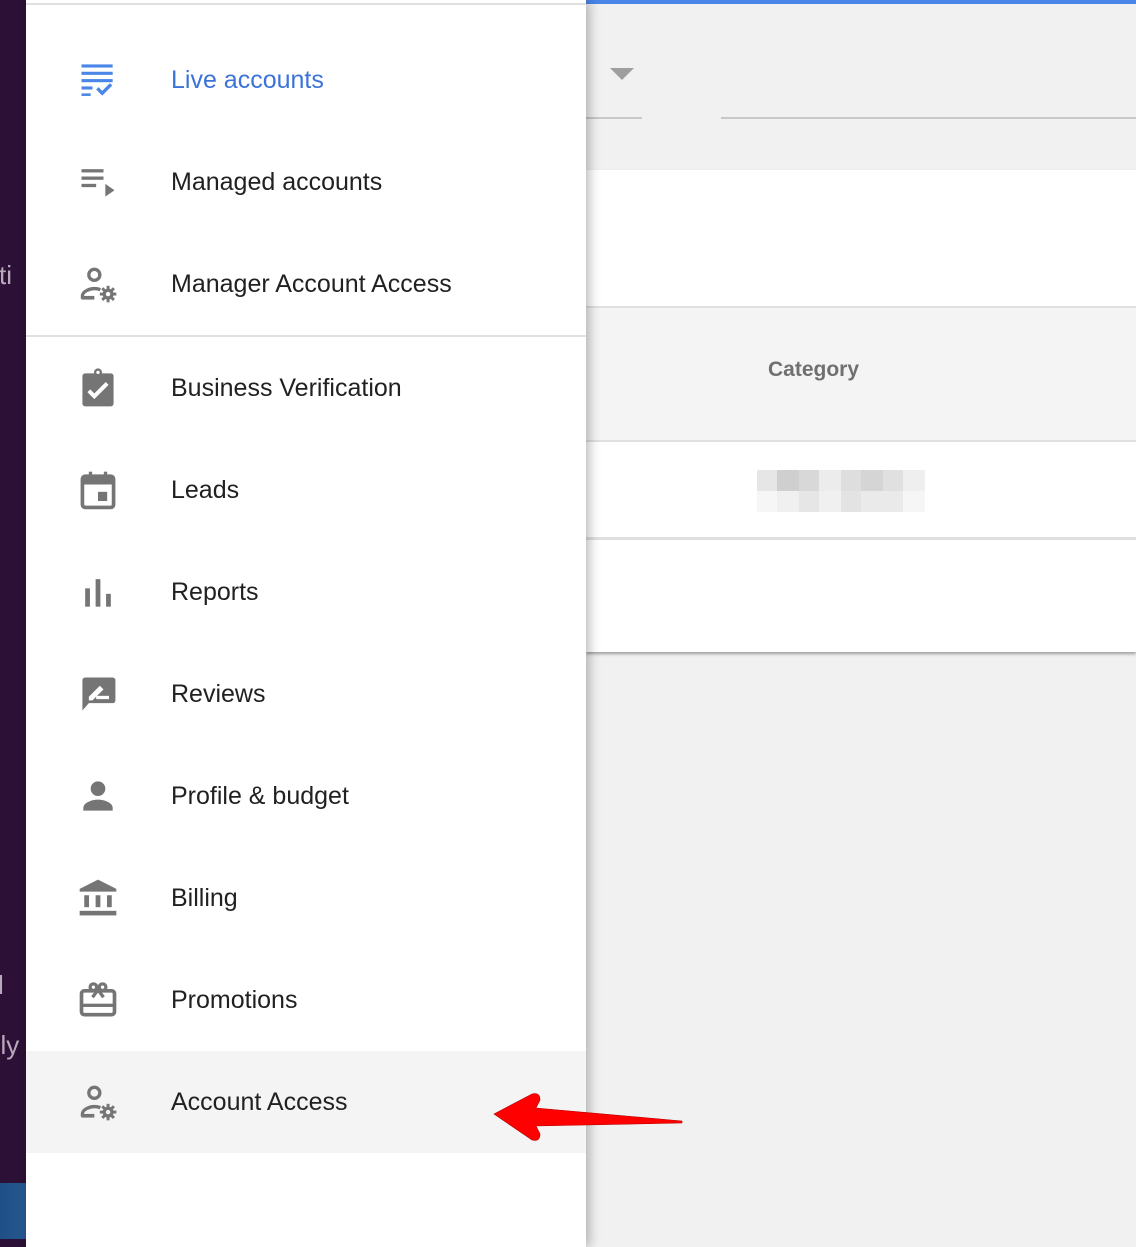 Image resolution: width=1136 pixels, height=1247 pixels. What do you see at coordinates (306, 4) in the screenshot?
I see `divider` at bounding box center [306, 4].